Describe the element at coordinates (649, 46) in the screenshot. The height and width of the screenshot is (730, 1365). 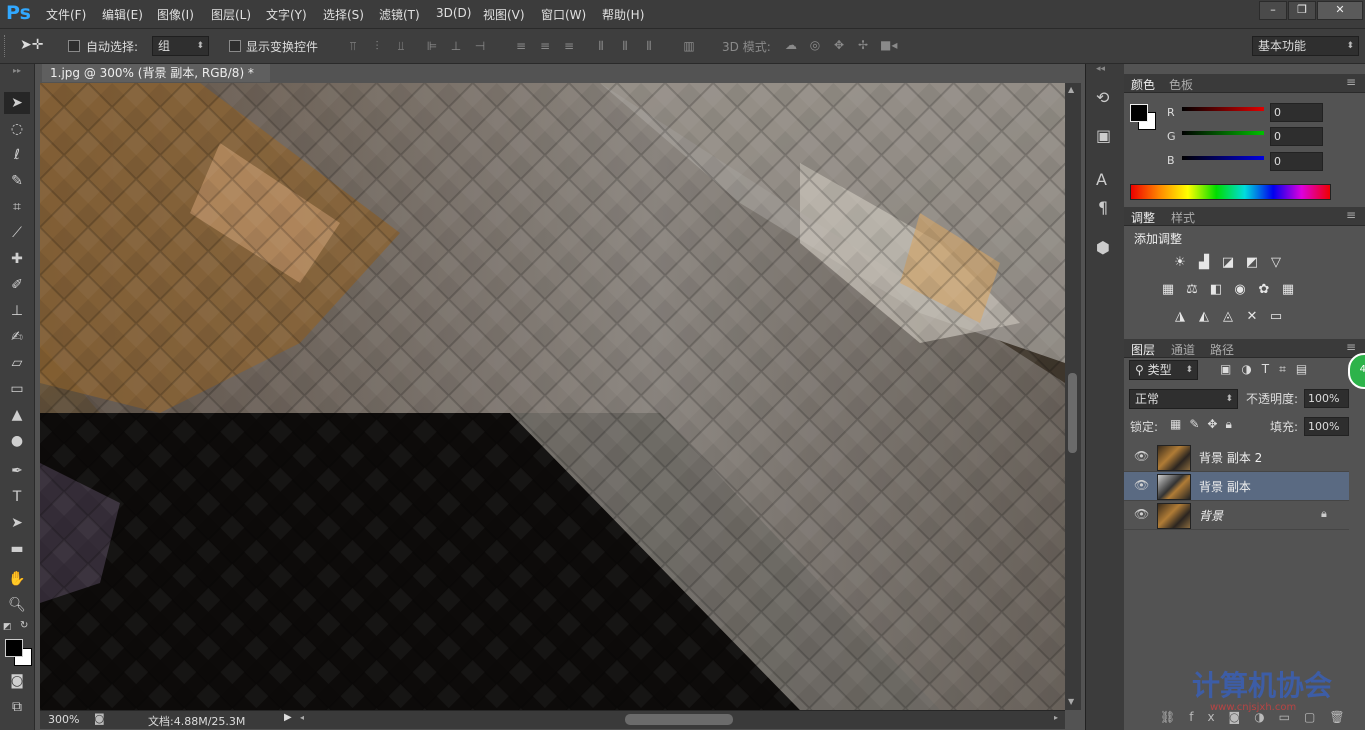
I see `distribute-right-icon: ⫴` at that location.